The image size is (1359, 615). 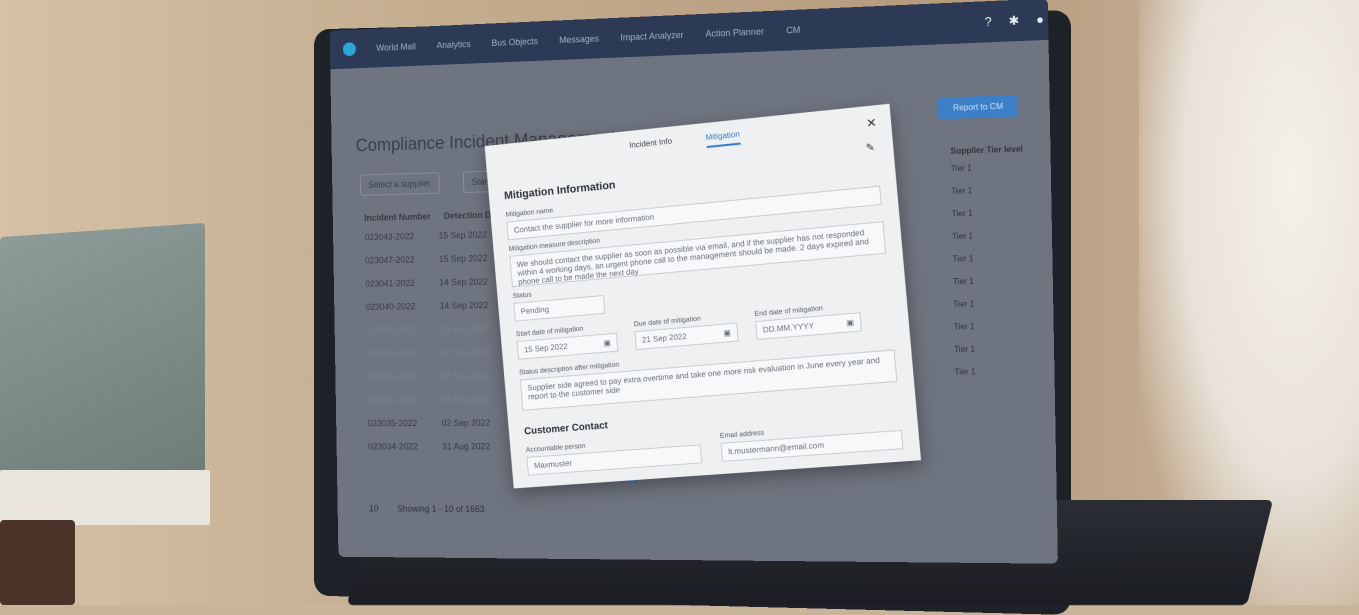 I want to click on detection-date: 04 Sep 2022, so click(x=465, y=399).